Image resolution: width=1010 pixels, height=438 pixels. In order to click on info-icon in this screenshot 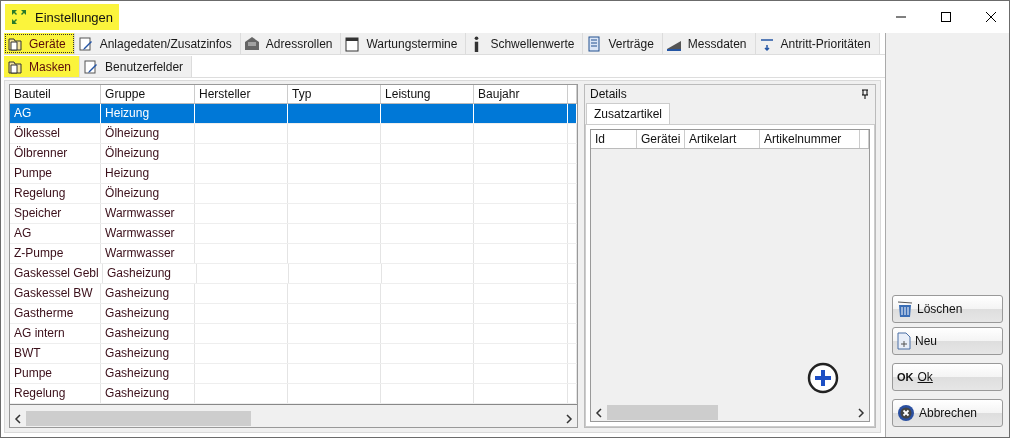, I will do `click(477, 43)`.